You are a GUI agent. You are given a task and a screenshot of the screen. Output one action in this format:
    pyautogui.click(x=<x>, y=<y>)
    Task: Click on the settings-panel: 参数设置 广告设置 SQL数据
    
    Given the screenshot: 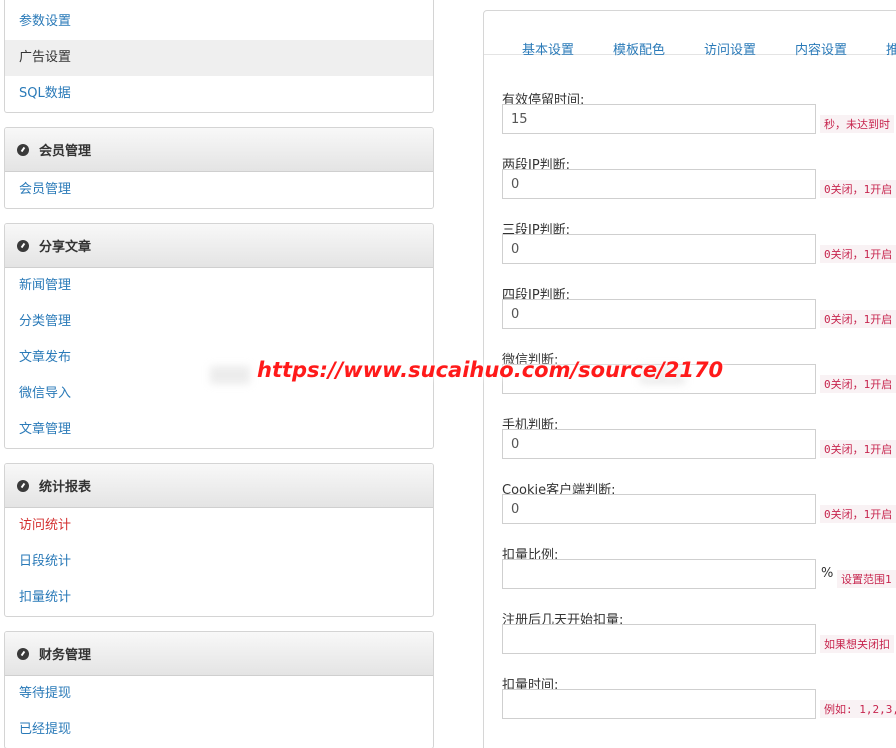 What is the action you would take?
    pyautogui.click(x=219, y=56)
    